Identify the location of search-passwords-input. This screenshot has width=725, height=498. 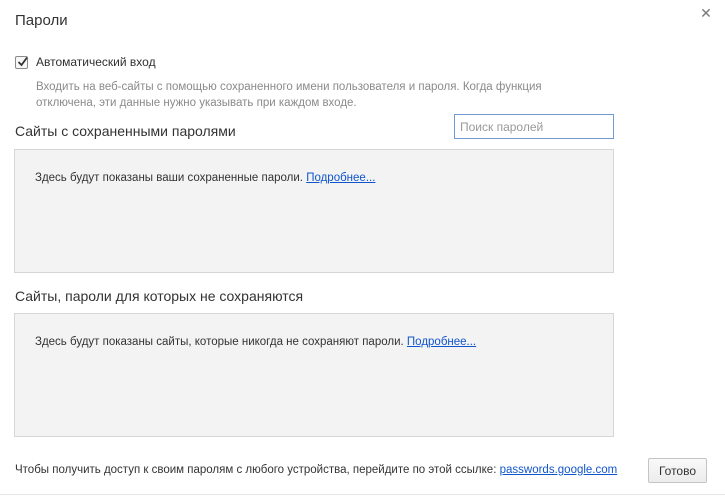
(534, 126).